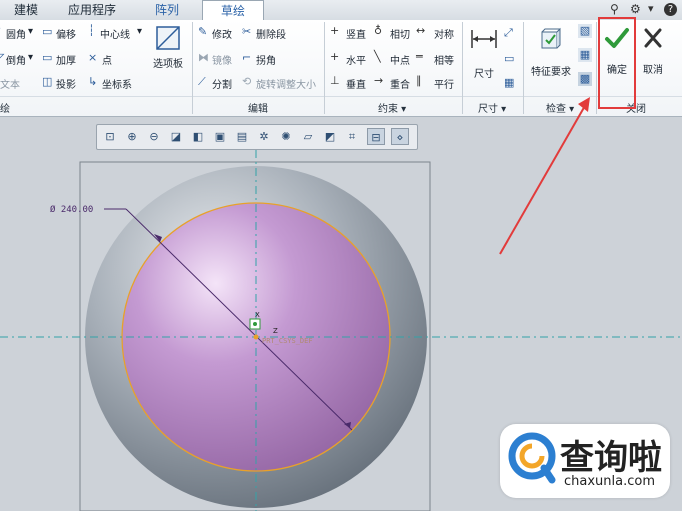 Image resolution: width=682 pixels, height=511 pixels. What do you see at coordinates (286, 136) in the screenshot?
I see `spin-center-icon: ✺` at bounding box center [286, 136].